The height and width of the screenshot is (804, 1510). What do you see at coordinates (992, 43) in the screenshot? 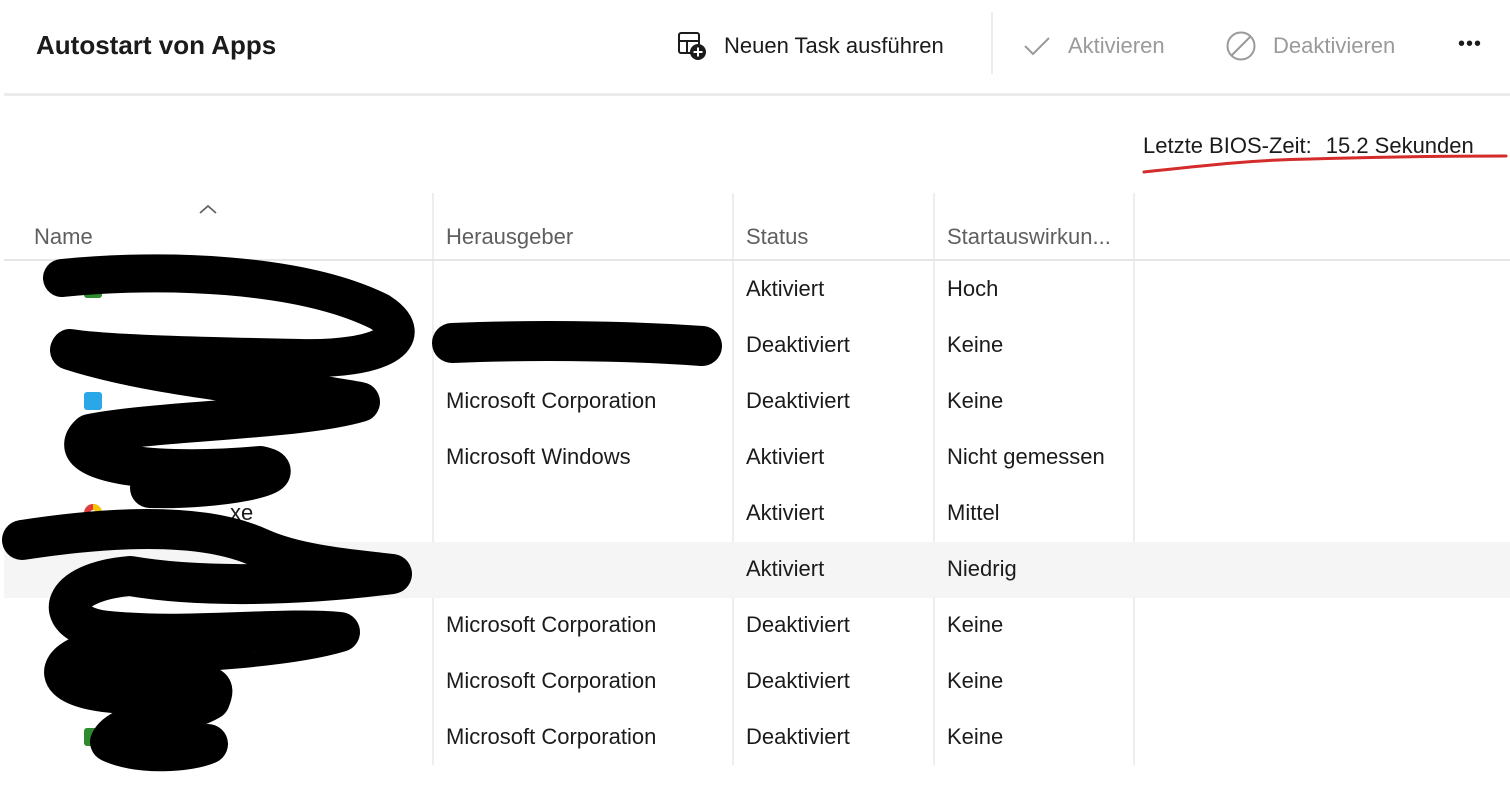
I see `command-separator` at bounding box center [992, 43].